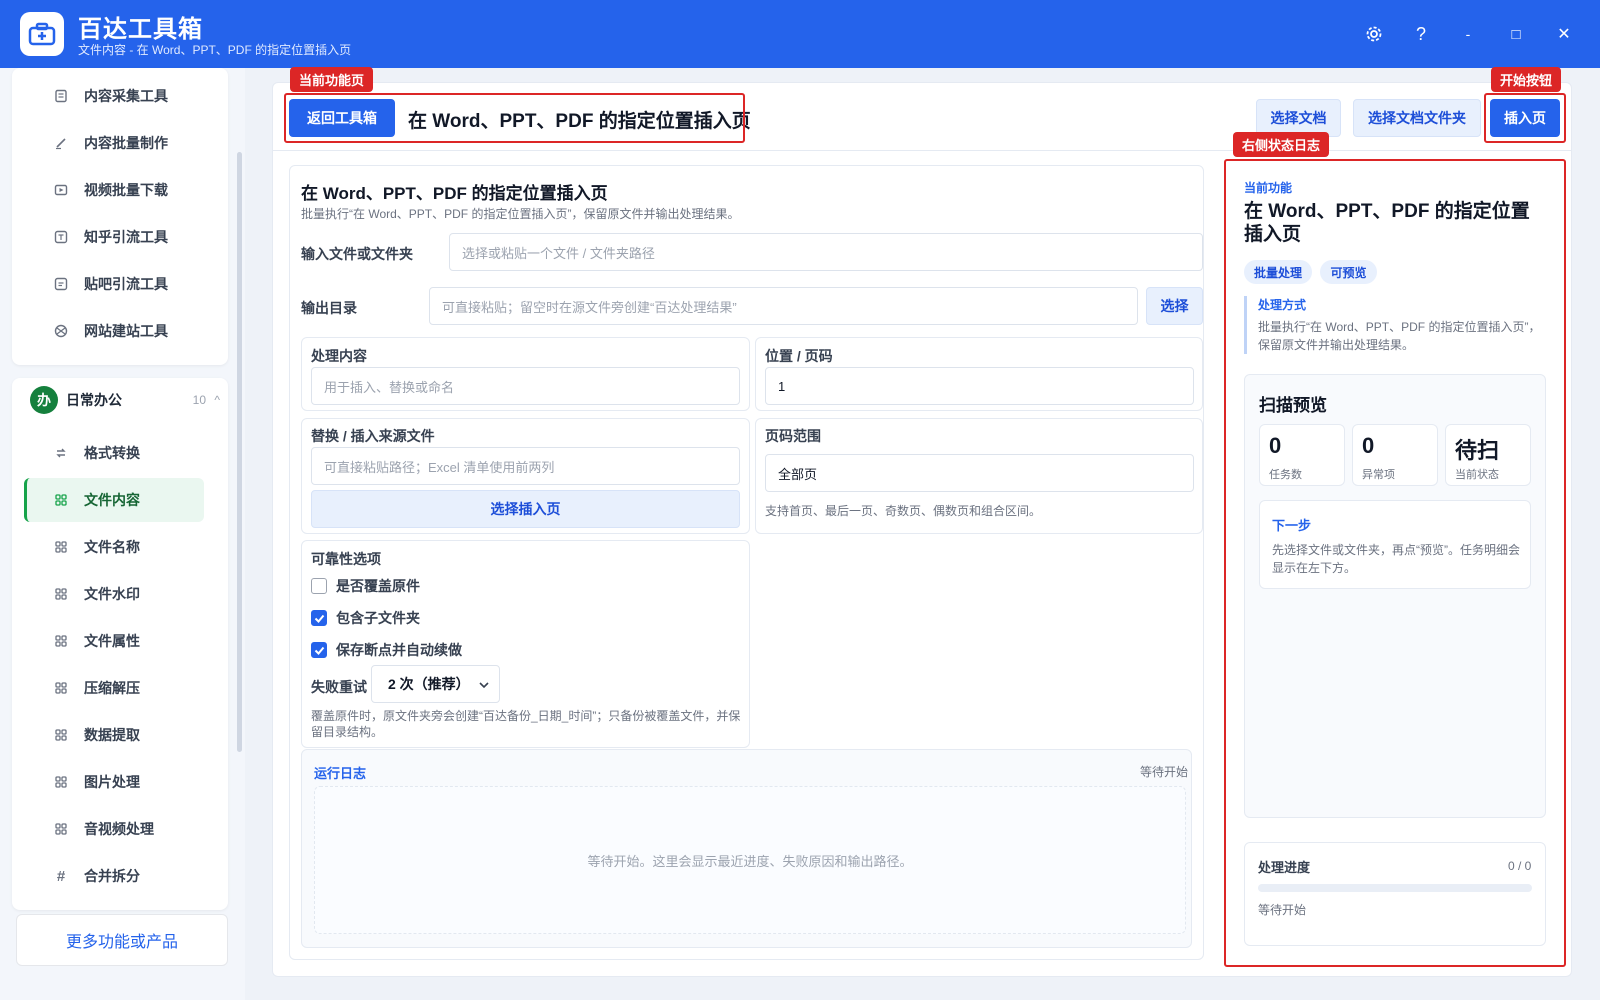 The image size is (1600, 1000). What do you see at coordinates (1164, 772) in the screenshot?
I see `log-status: 等待开始` at bounding box center [1164, 772].